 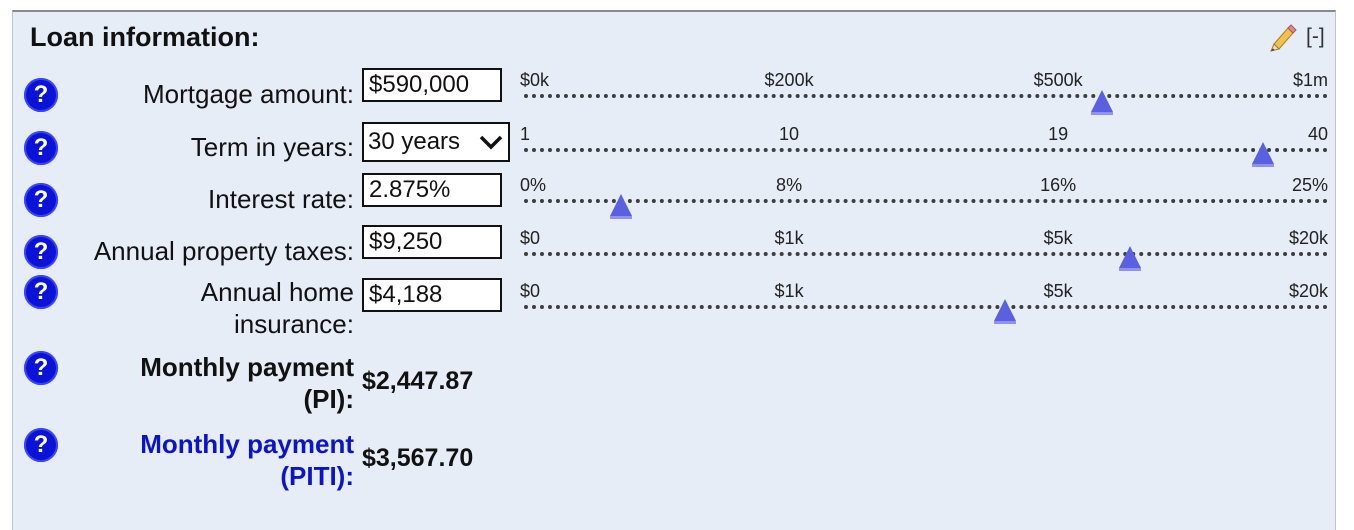 I want to click on help-icon-payment-pi: ?, so click(x=41, y=368).